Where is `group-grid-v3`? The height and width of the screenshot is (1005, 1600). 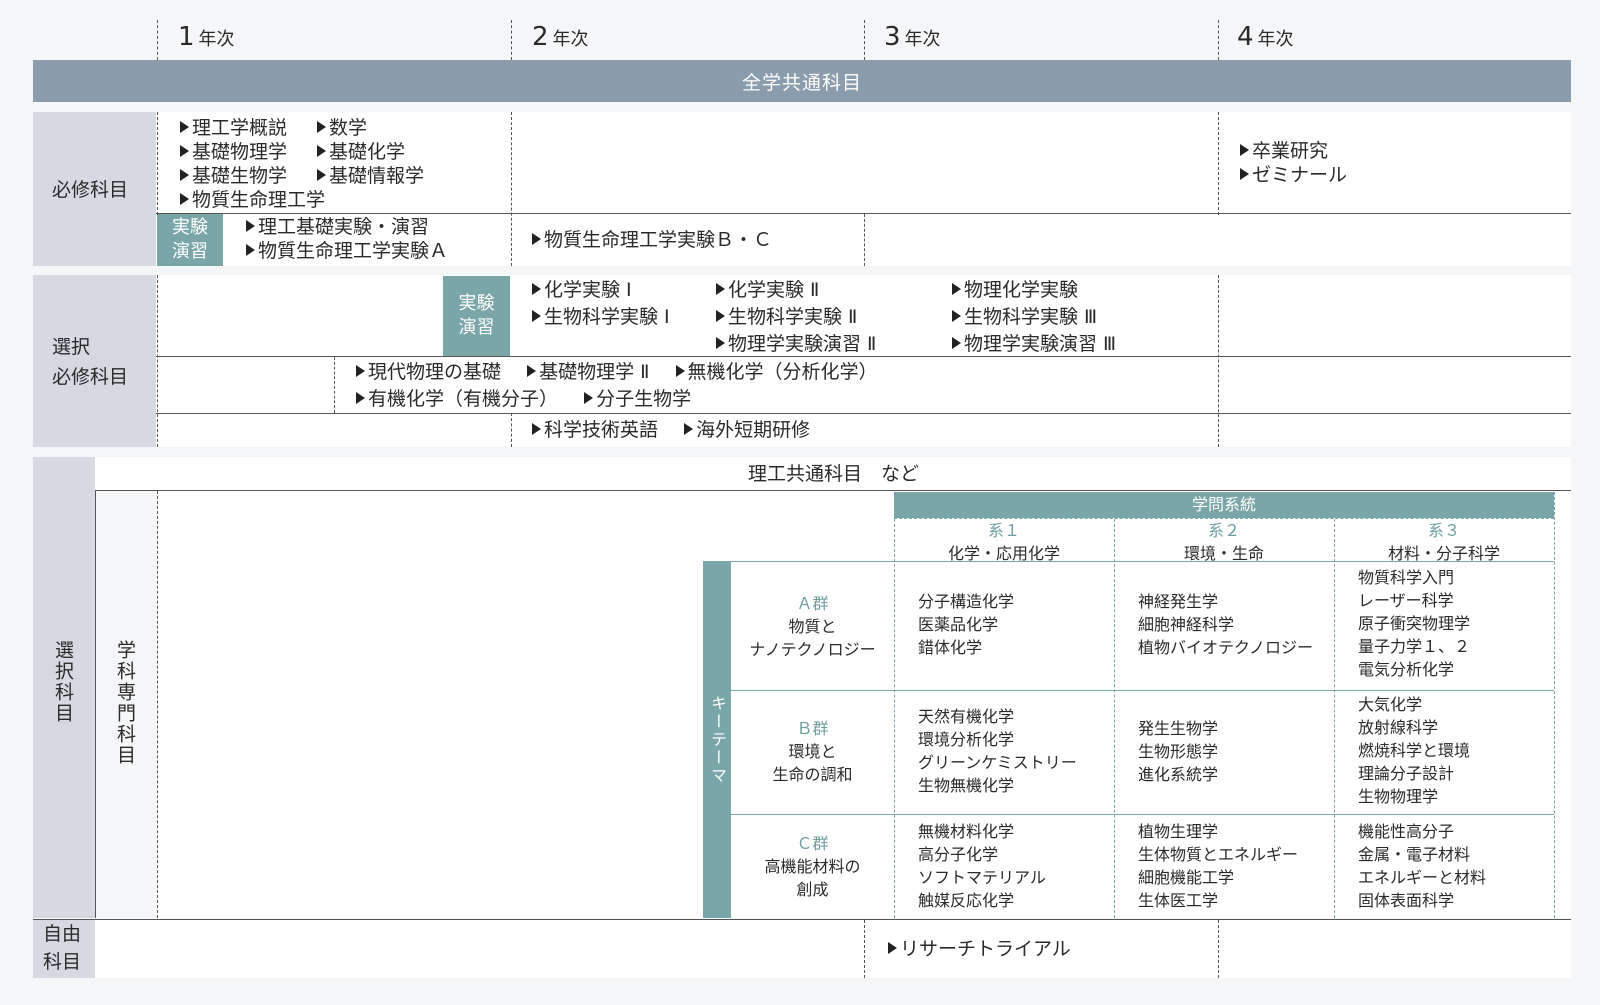 group-grid-v3 is located at coordinates (1334, 718).